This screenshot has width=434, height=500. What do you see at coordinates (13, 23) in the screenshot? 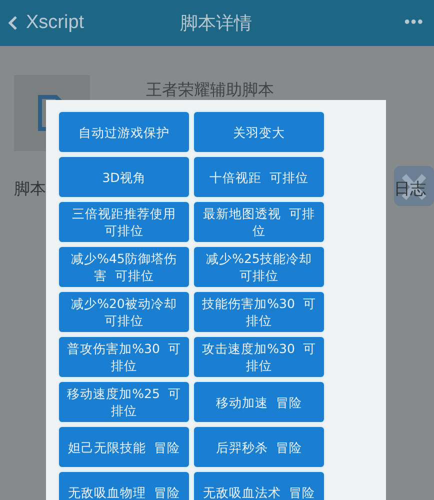
I see `back-chevron-icon` at bounding box center [13, 23].